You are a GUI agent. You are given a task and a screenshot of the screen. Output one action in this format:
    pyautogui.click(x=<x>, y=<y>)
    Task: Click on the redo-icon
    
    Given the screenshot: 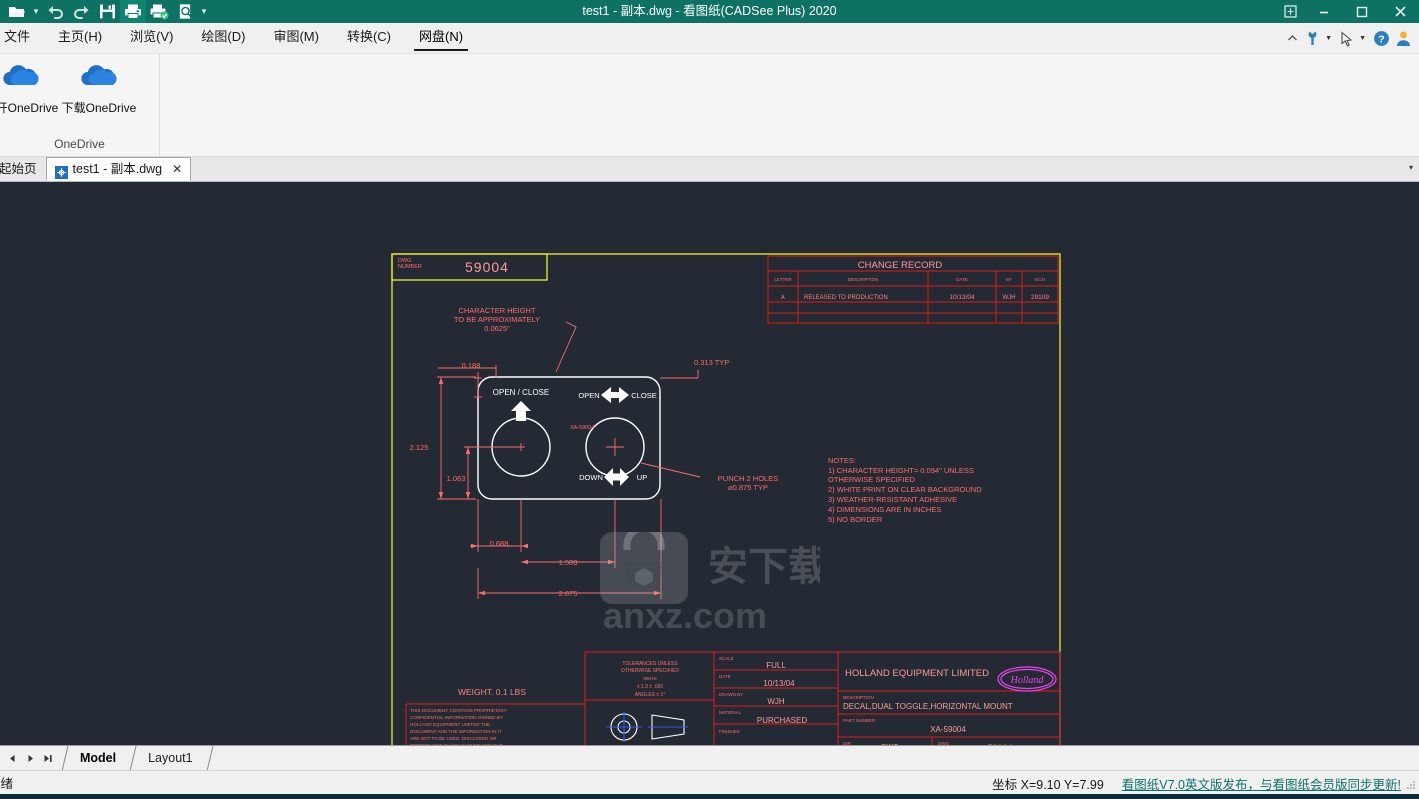 What is the action you would take?
    pyautogui.click(x=81, y=11)
    